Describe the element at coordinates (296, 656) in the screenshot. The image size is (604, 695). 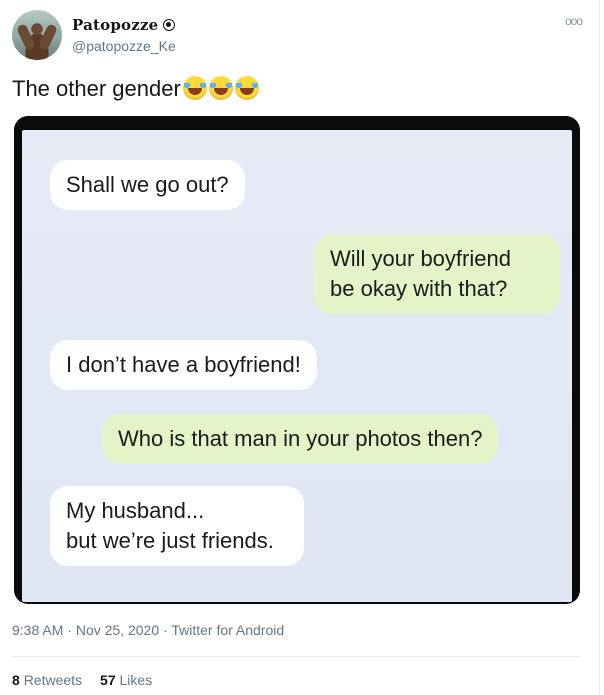
I see `divider` at that location.